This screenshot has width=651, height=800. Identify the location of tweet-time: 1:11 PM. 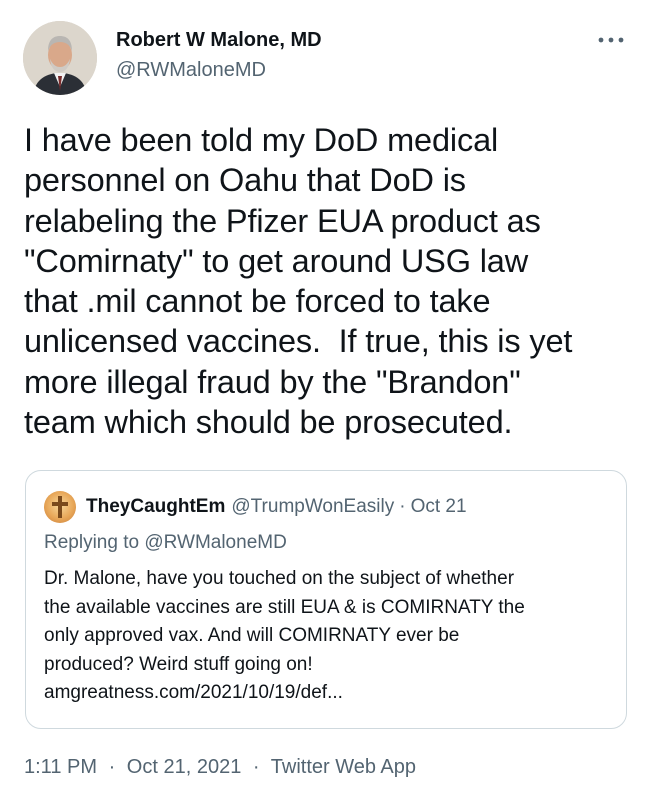
(60, 767).